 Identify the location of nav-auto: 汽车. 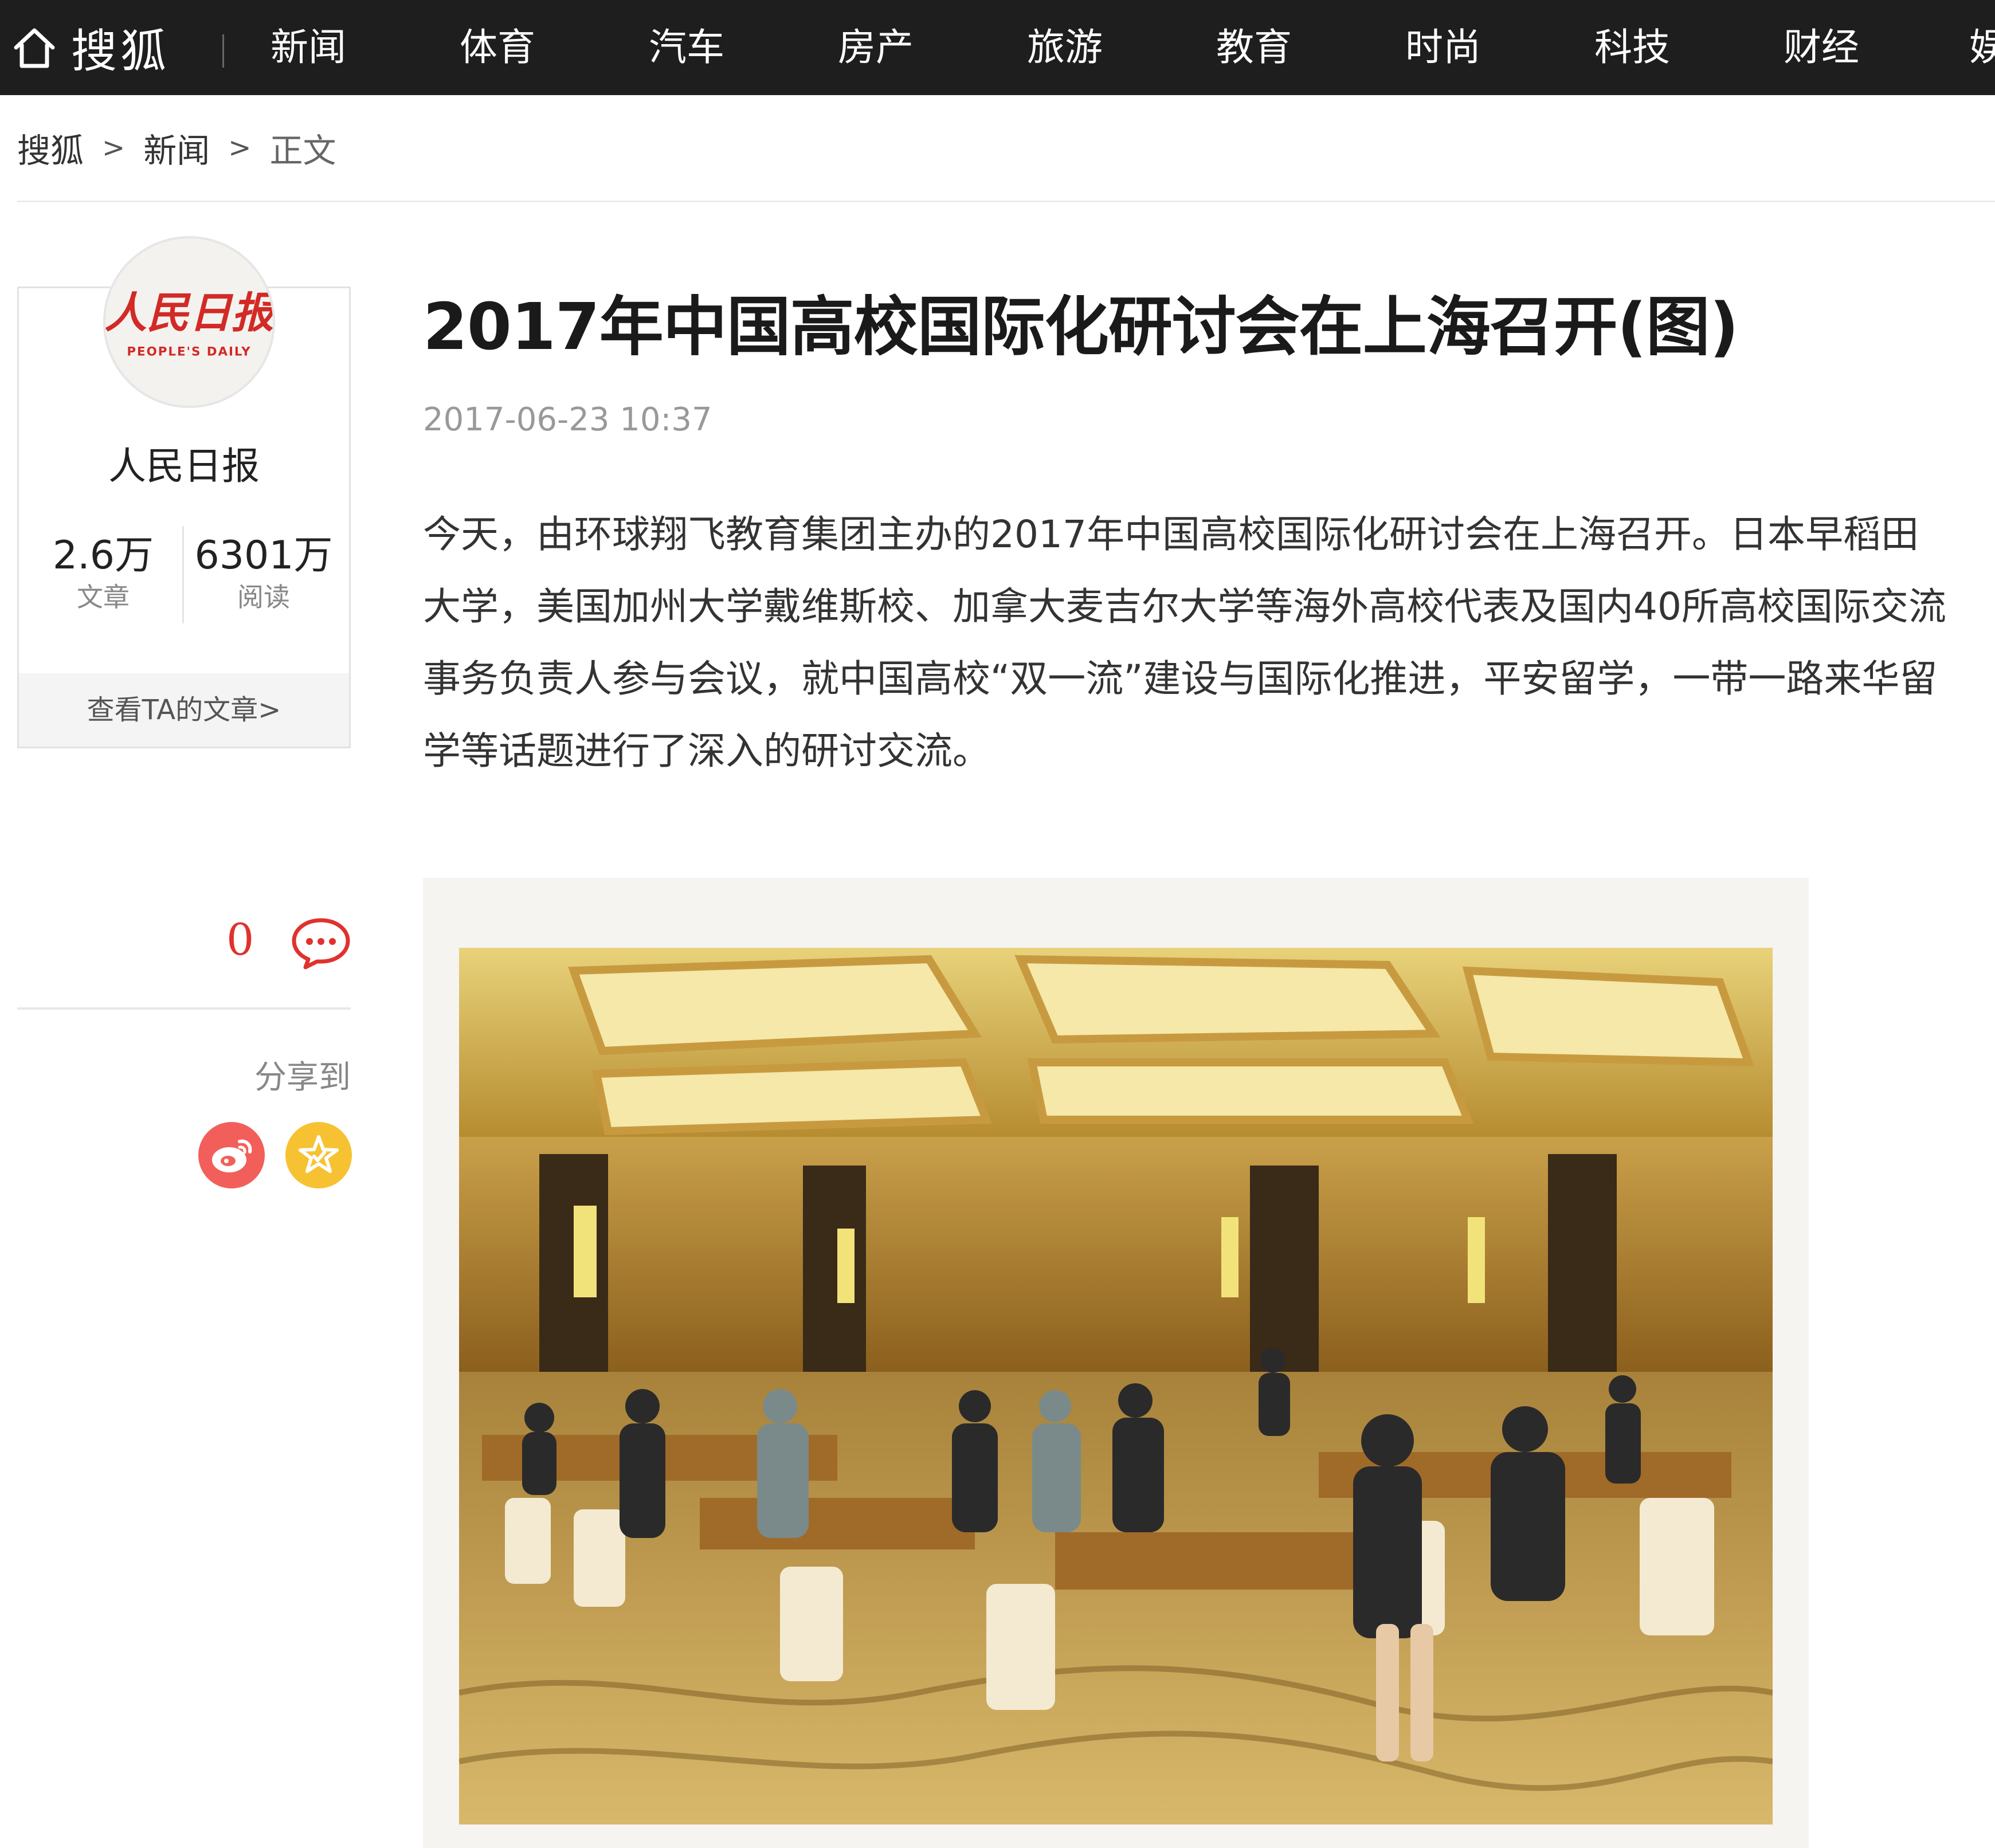
(686, 47).